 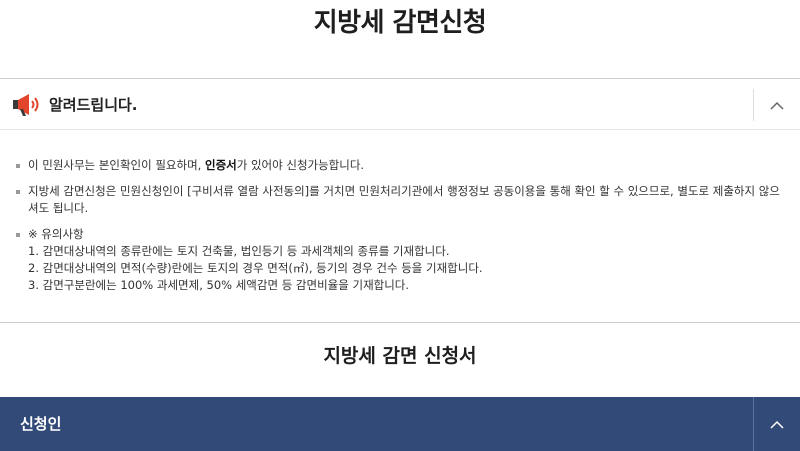 I want to click on notice-collapse-button, so click(x=776, y=105).